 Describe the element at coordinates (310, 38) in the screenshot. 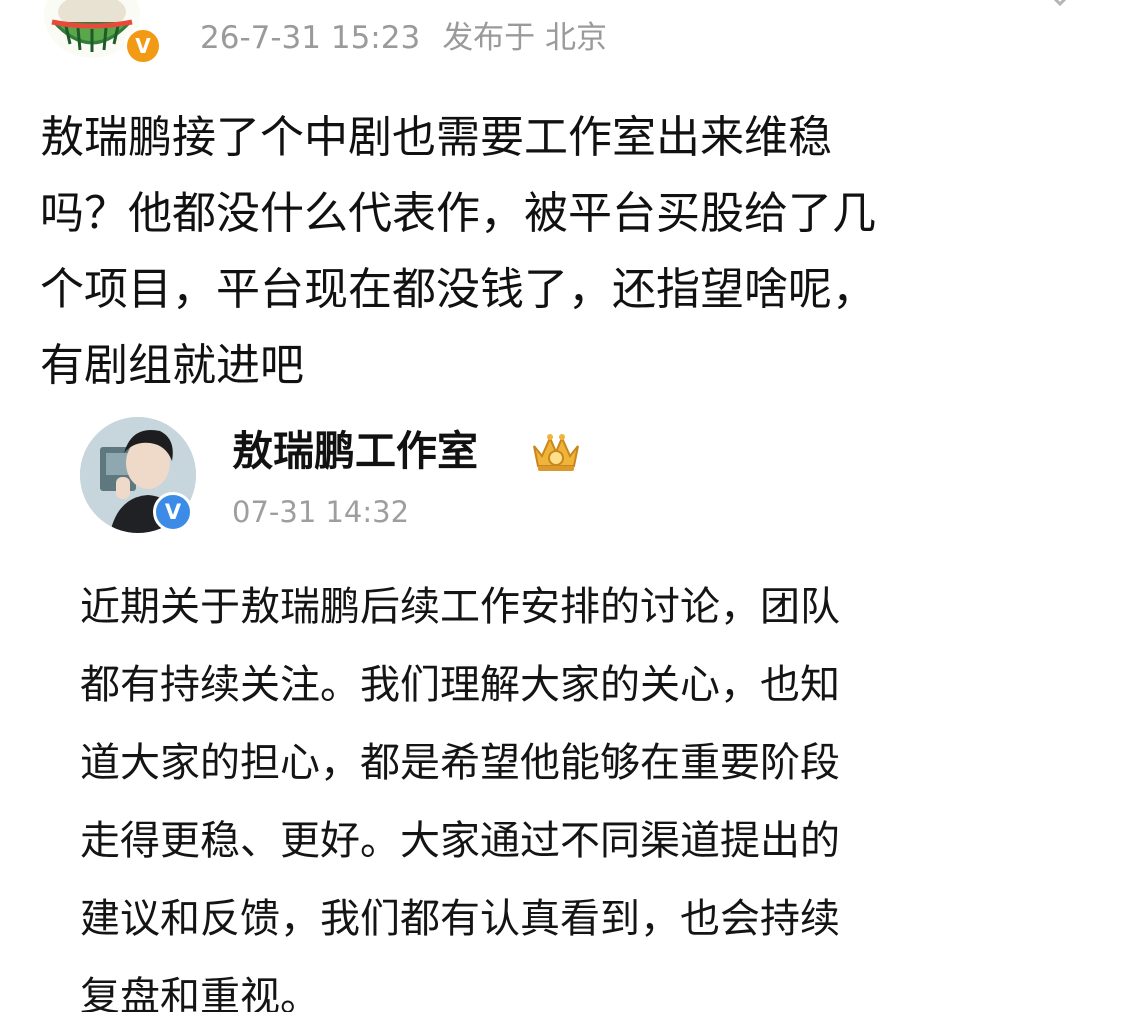

I see `post-timestamp: 26-7-31 15:23` at that location.